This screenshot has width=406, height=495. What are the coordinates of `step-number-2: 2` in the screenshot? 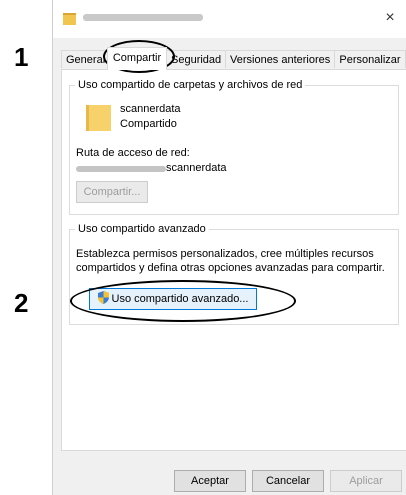 It's located at (21, 303).